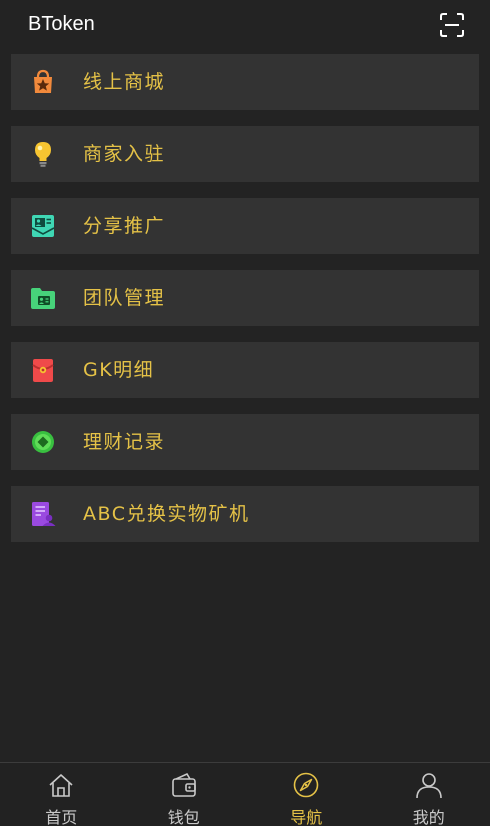  I want to click on scan-icon, so click(452, 25).